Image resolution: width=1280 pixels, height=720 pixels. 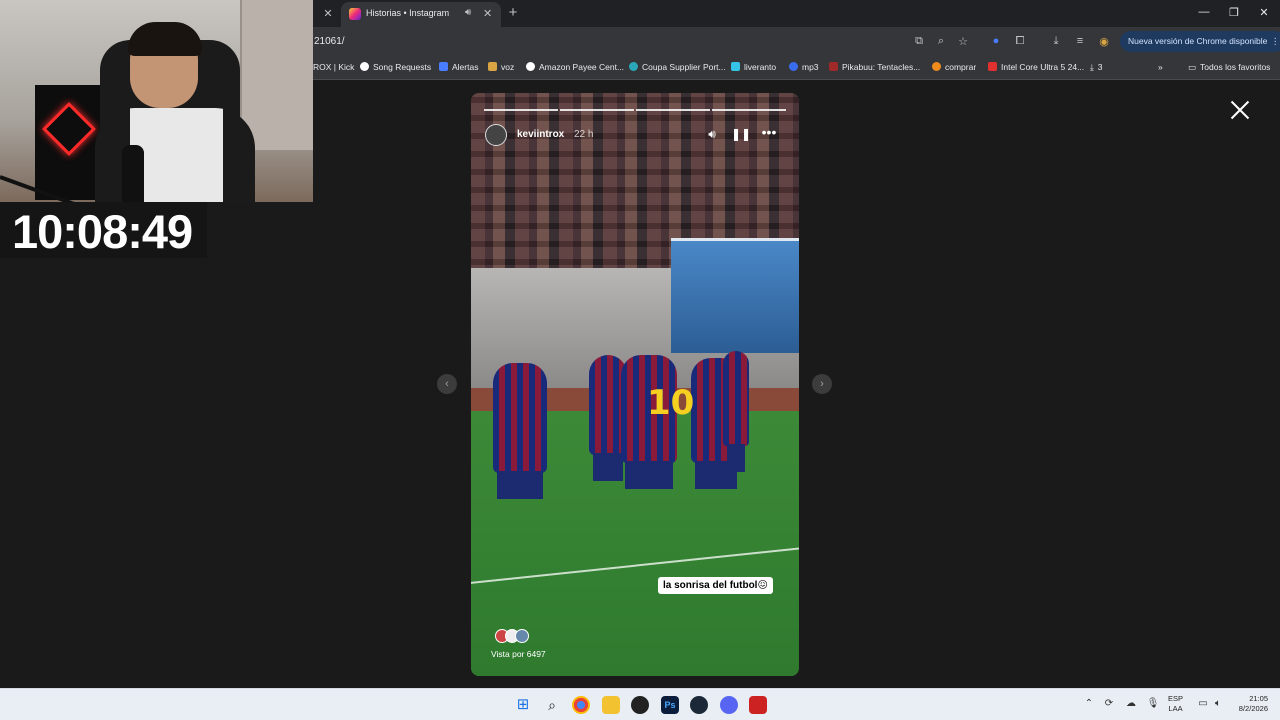 I want to click on chrome-icon, so click(x=581, y=705).